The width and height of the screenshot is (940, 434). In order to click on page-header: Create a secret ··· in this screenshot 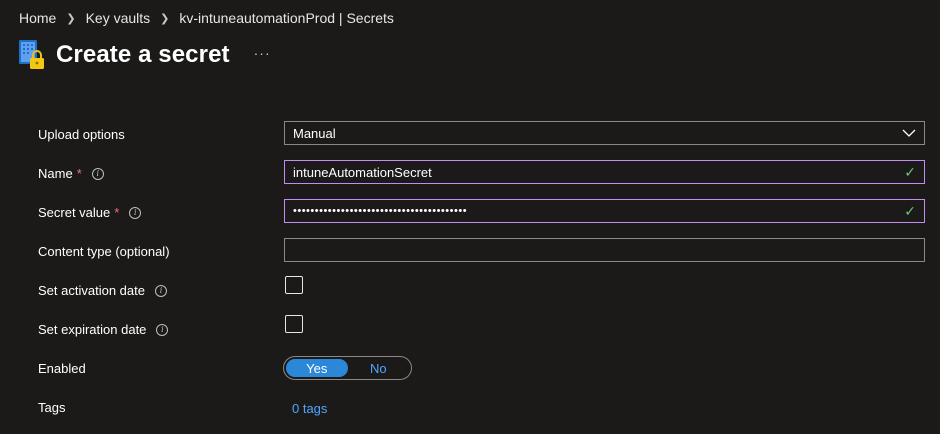, I will do `click(144, 55)`.